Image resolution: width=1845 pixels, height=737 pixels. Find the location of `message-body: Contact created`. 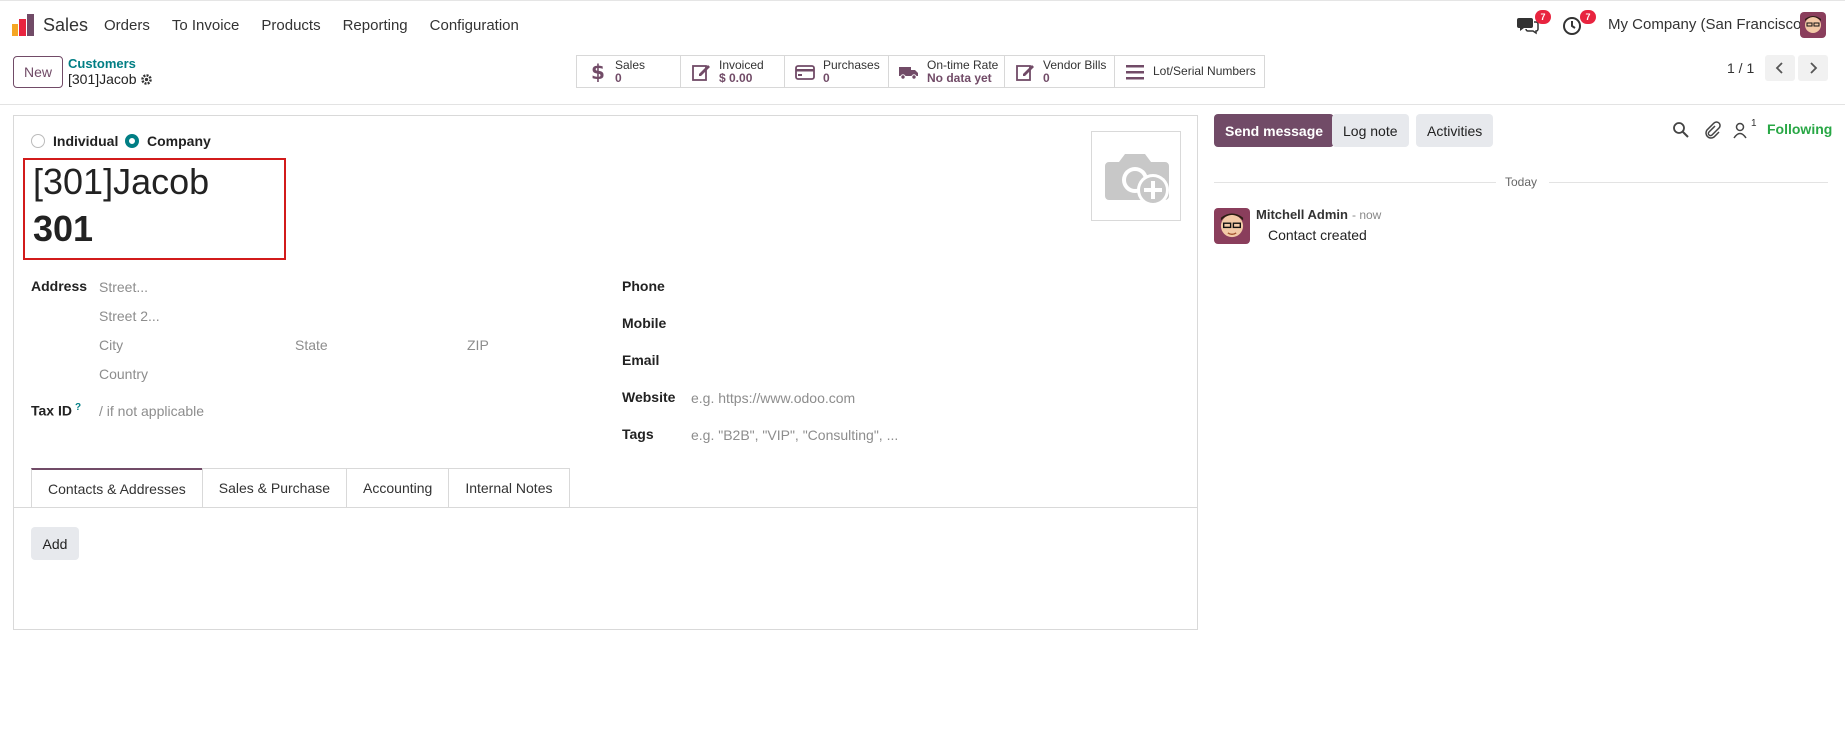

message-body: Contact created is located at coordinates (1317, 235).